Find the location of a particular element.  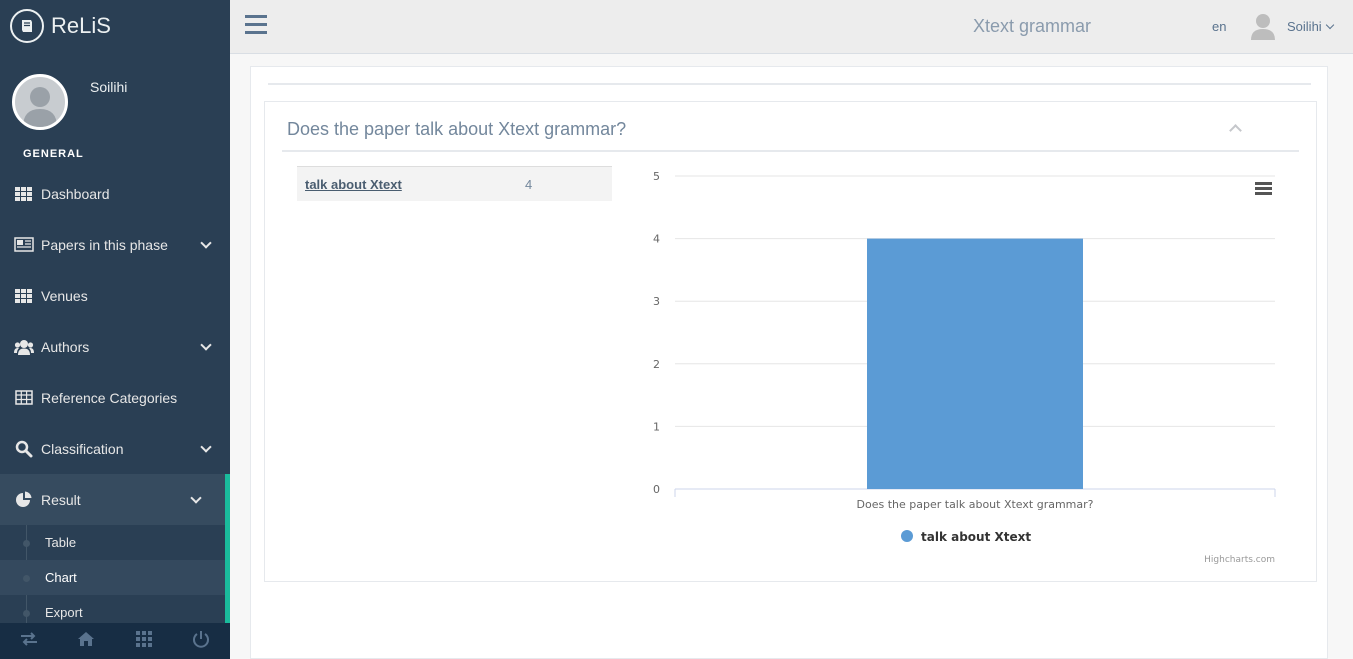

apps-icon is located at coordinates (143, 641).